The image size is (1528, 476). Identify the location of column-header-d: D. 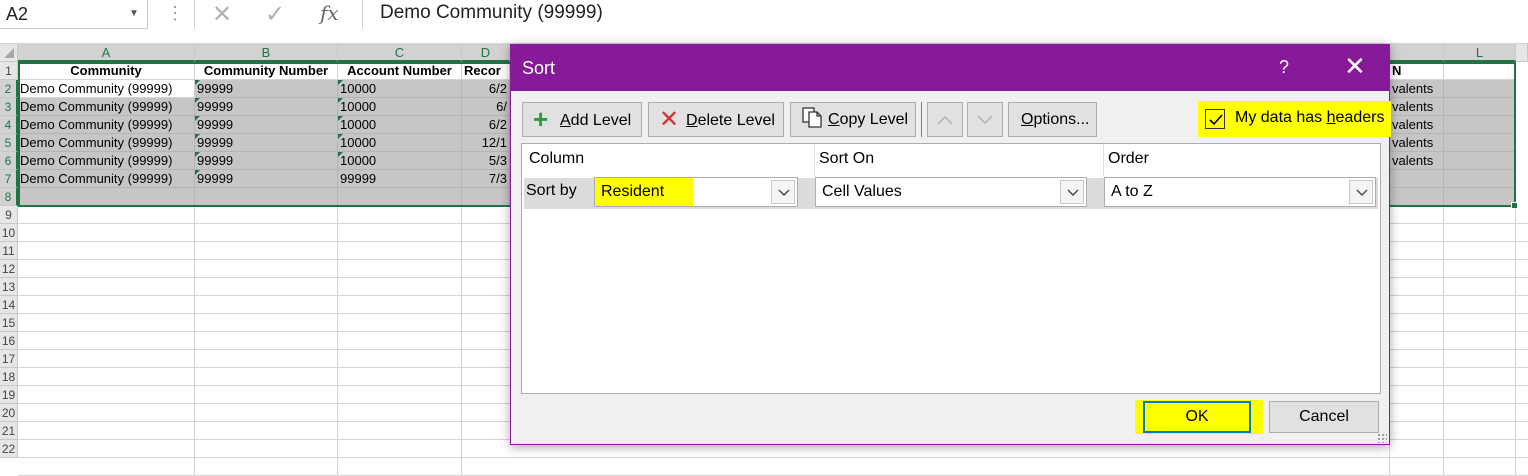
(486, 53).